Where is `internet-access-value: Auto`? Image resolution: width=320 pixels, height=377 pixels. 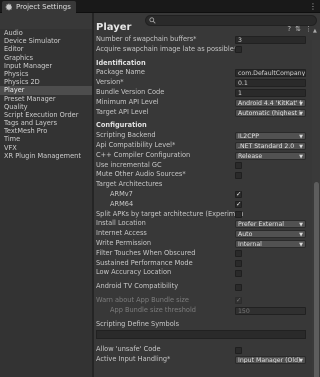 internet-access-value: Auto is located at coordinates (245, 235).